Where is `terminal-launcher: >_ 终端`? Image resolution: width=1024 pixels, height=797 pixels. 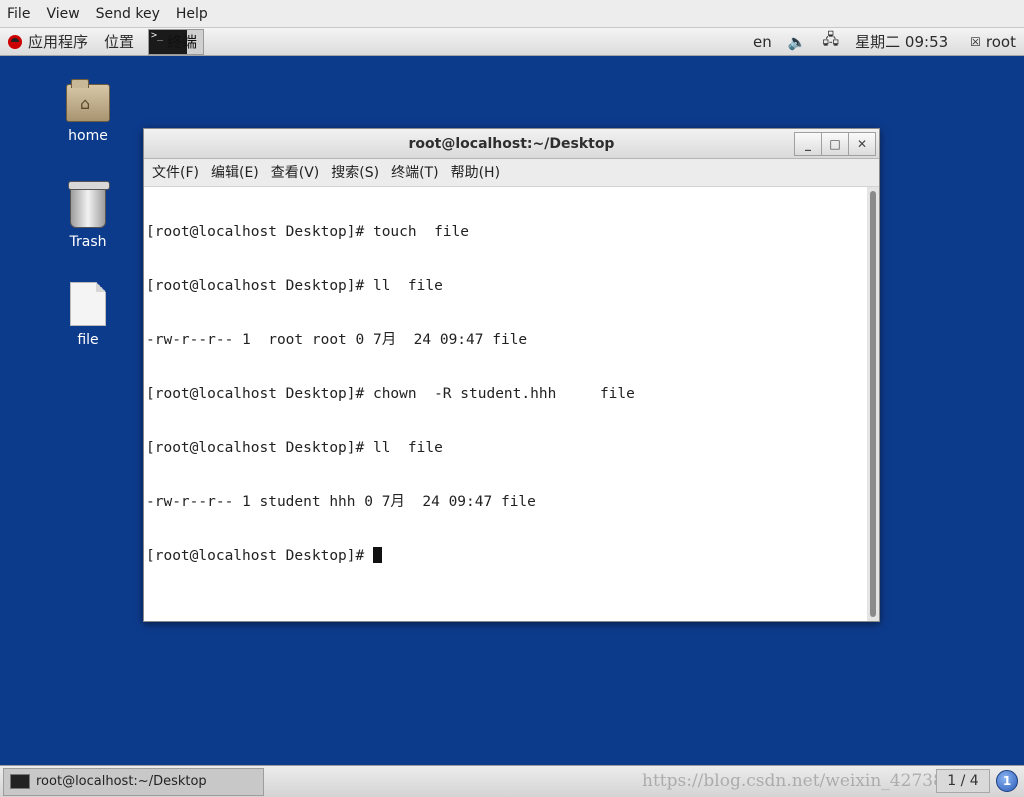 terminal-launcher: >_ 终端 is located at coordinates (176, 41).